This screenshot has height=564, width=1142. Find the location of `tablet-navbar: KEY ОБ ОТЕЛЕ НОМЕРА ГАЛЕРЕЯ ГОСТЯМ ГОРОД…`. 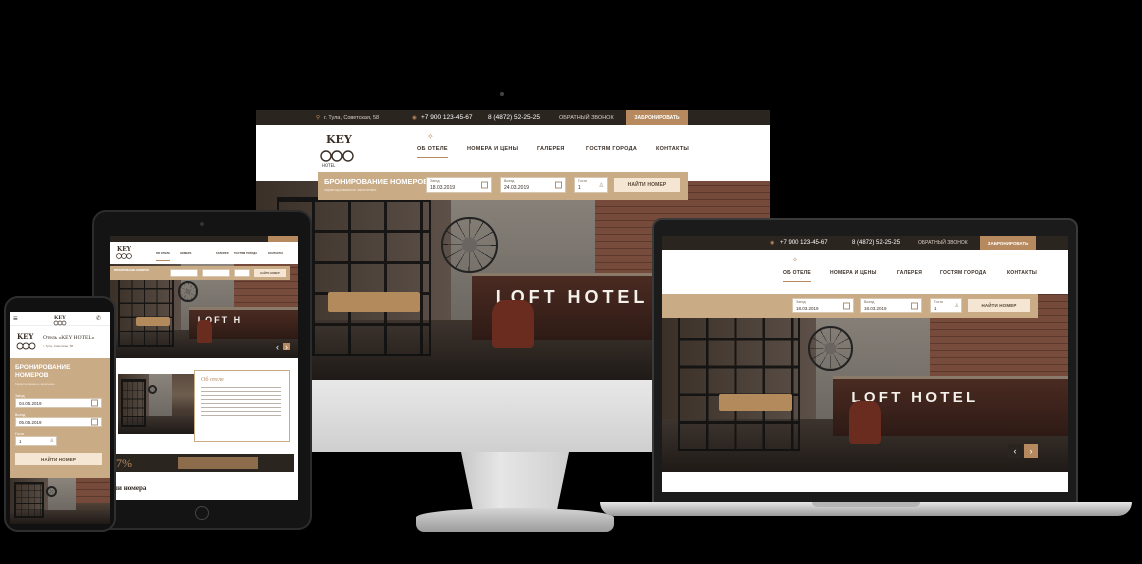

tablet-navbar: KEY ОБ ОТЕЛЕ НОМЕРА ГАЛЕРЕЯ ГОСТЯМ ГОРОД… is located at coordinates (204, 253).